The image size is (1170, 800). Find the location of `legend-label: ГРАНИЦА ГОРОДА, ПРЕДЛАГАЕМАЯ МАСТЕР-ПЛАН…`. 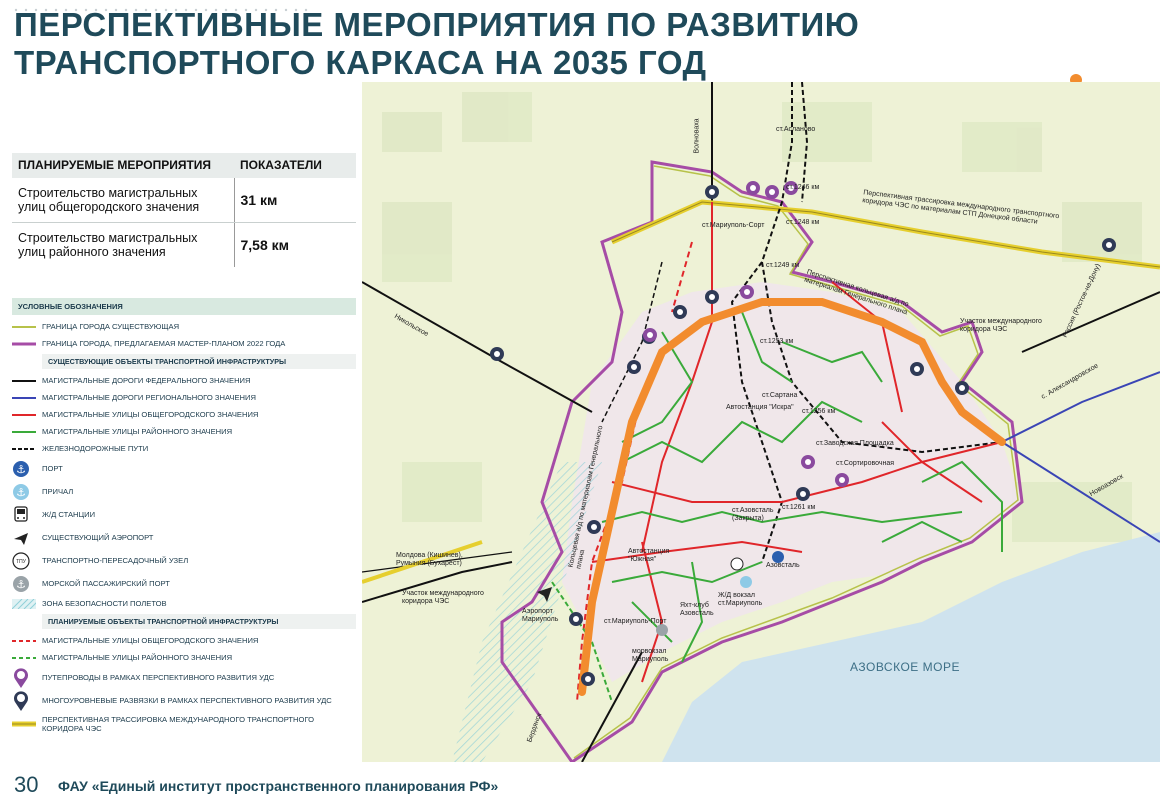

legend-label: ГРАНИЦА ГОРОДА, ПРЕДЛАГАЕМАЯ МАСТЕР-ПЛАН… is located at coordinates (164, 343).